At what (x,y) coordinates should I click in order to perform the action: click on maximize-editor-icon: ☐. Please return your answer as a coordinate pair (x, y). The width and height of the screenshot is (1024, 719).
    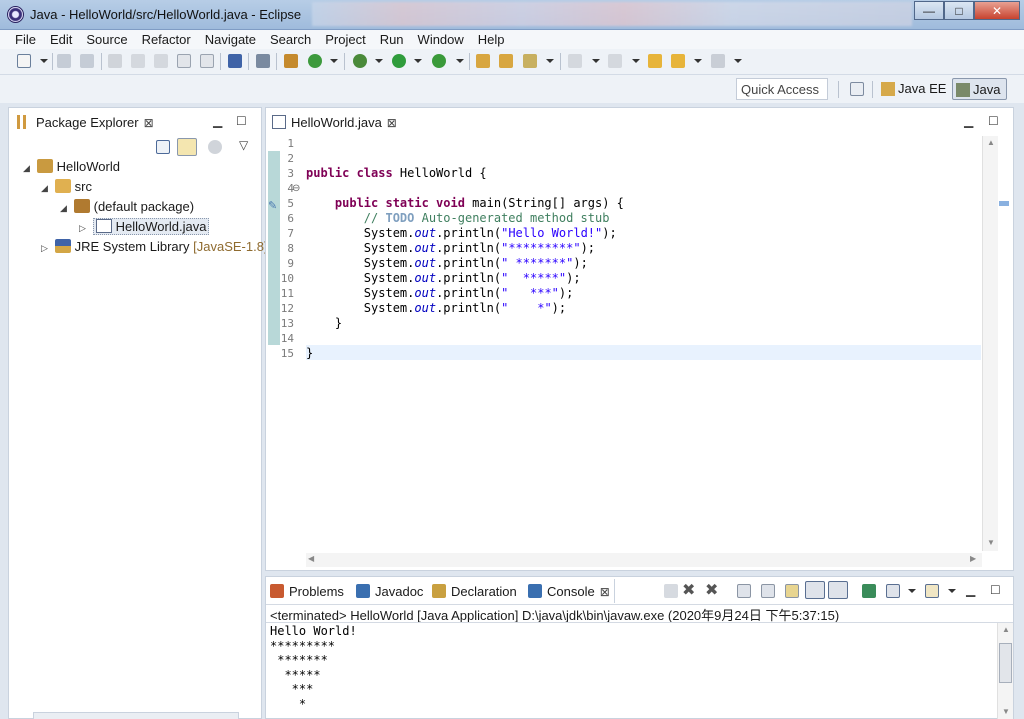
    Looking at the image, I should click on (993, 121).